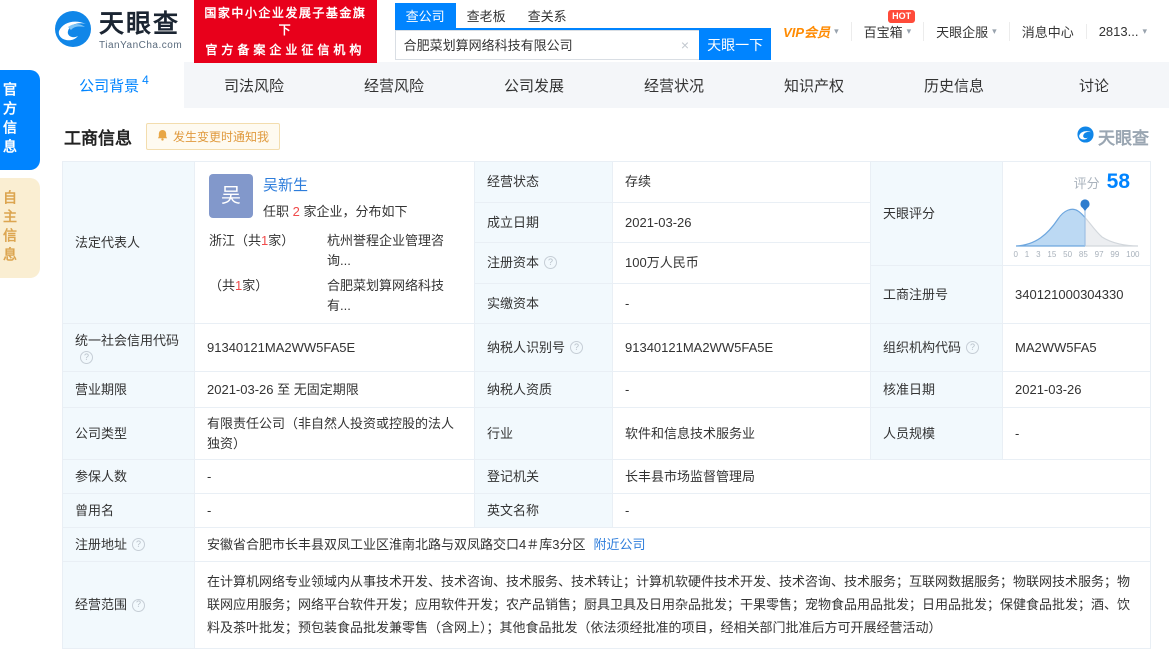 The height and width of the screenshot is (649, 1169). I want to click on field-label-reg-capital: 注册资本?, so click(544, 263).